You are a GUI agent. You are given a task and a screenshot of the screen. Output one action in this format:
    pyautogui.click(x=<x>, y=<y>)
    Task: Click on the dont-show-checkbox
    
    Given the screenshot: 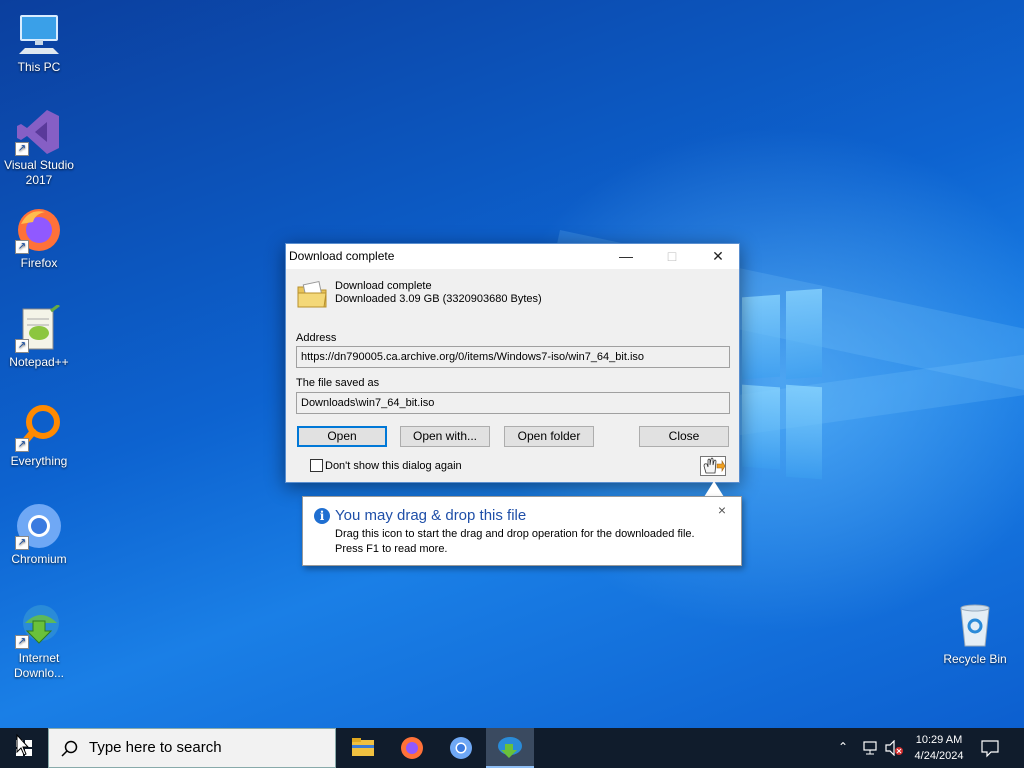 What is the action you would take?
    pyautogui.click(x=316, y=465)
    